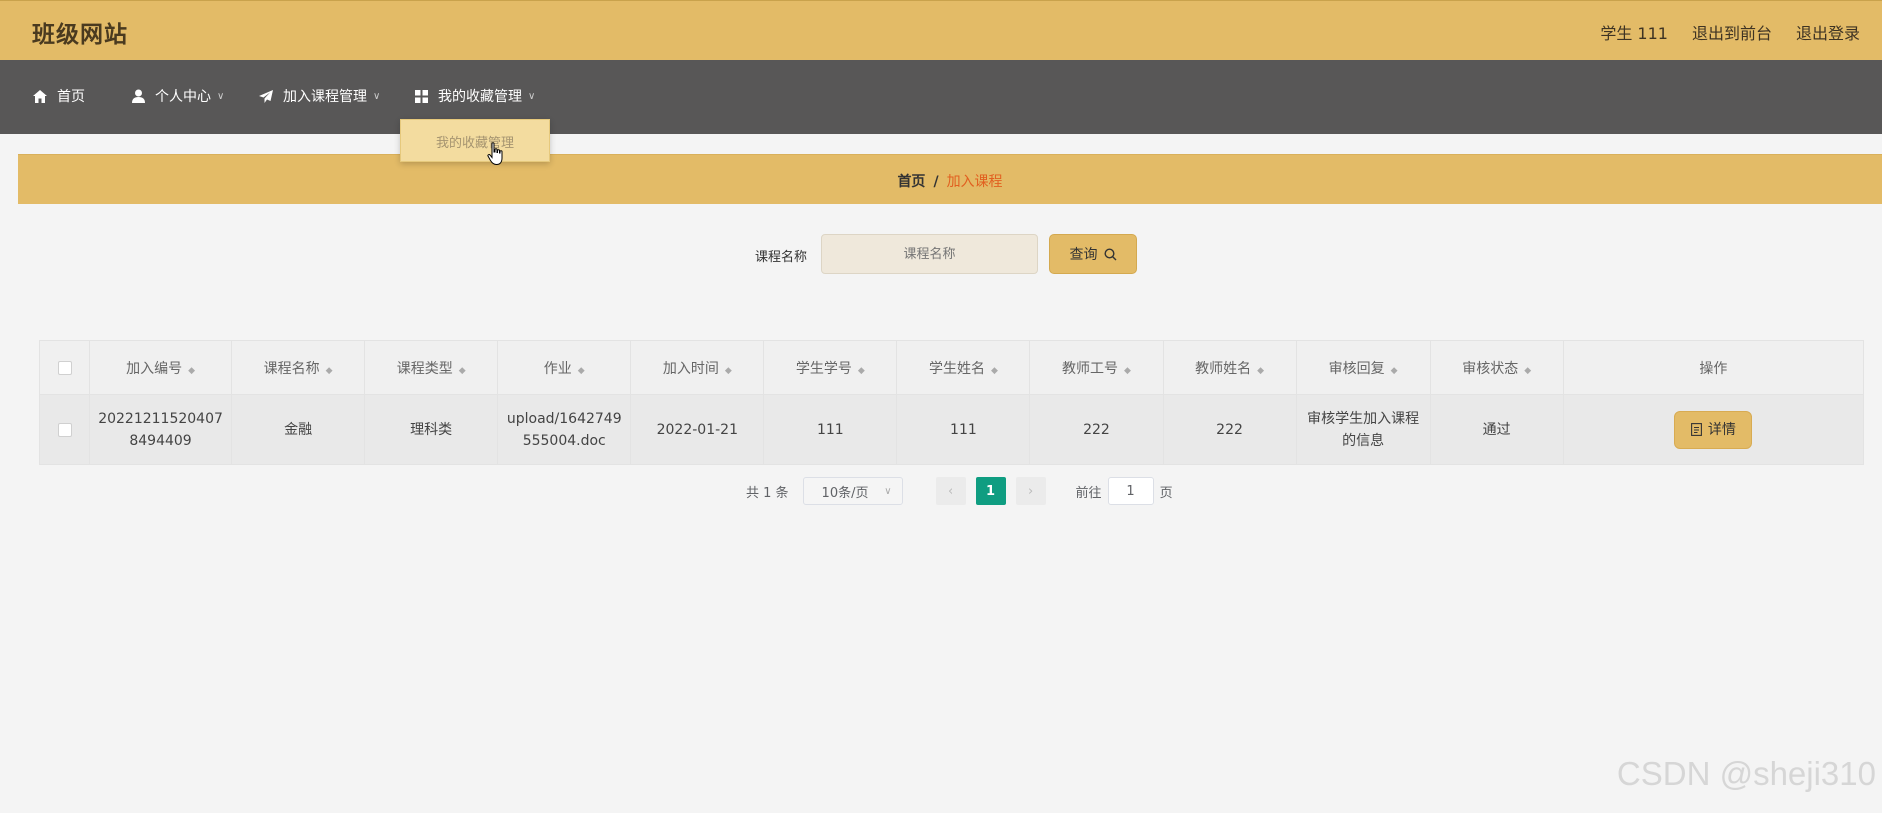  What do you see at coordinates (963, 429) in the screenshot?
I see `cell-student-name: 111` at bounding box center [963, 429].